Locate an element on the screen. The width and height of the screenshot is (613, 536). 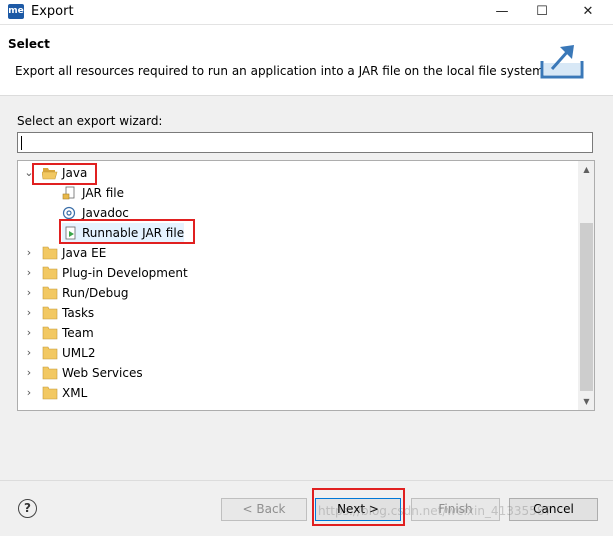
tree-item-tasks: › Tasks is located at coordinates (288, 313).